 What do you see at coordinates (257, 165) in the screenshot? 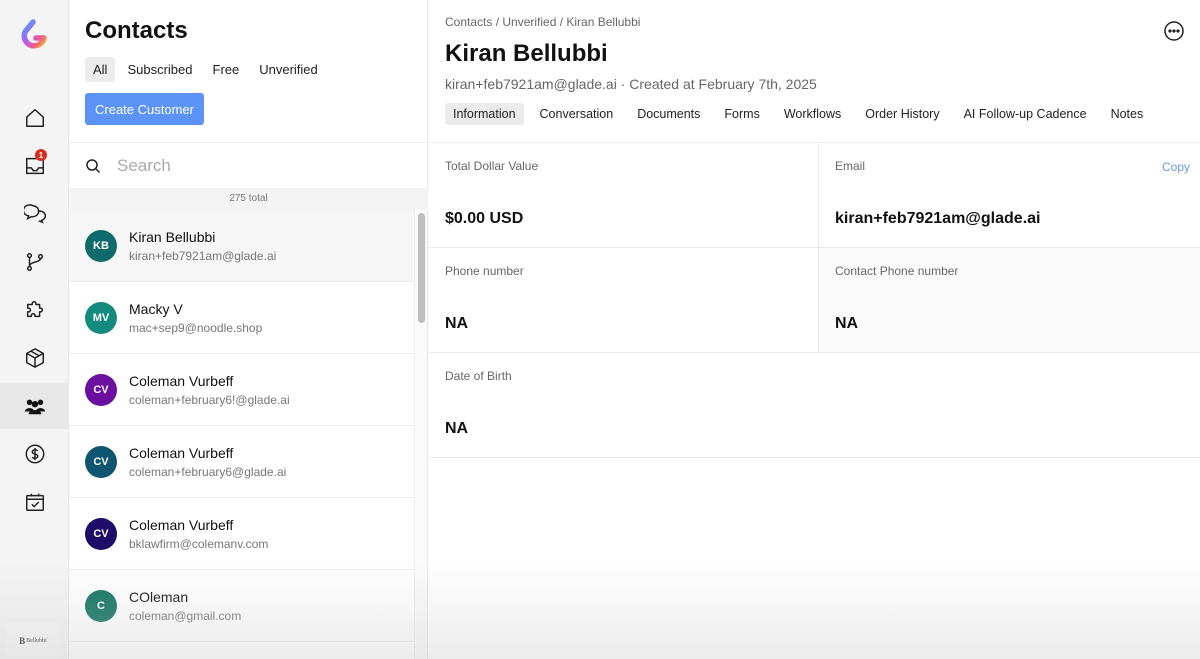
I see `search-input` at bounding box center [257, 165].